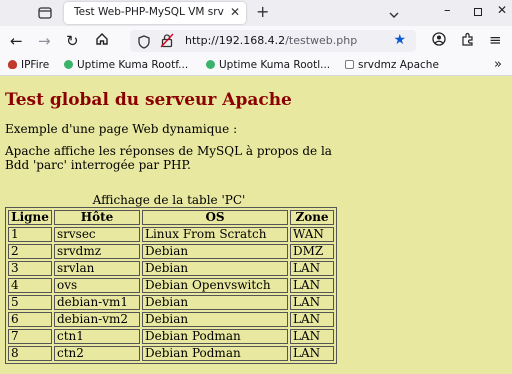 This screenshot has height=374, width=512. Describe the element at coordinates (148, 100) in the screenshot. I see `page-title: Test global du serveur Apache` at that location.